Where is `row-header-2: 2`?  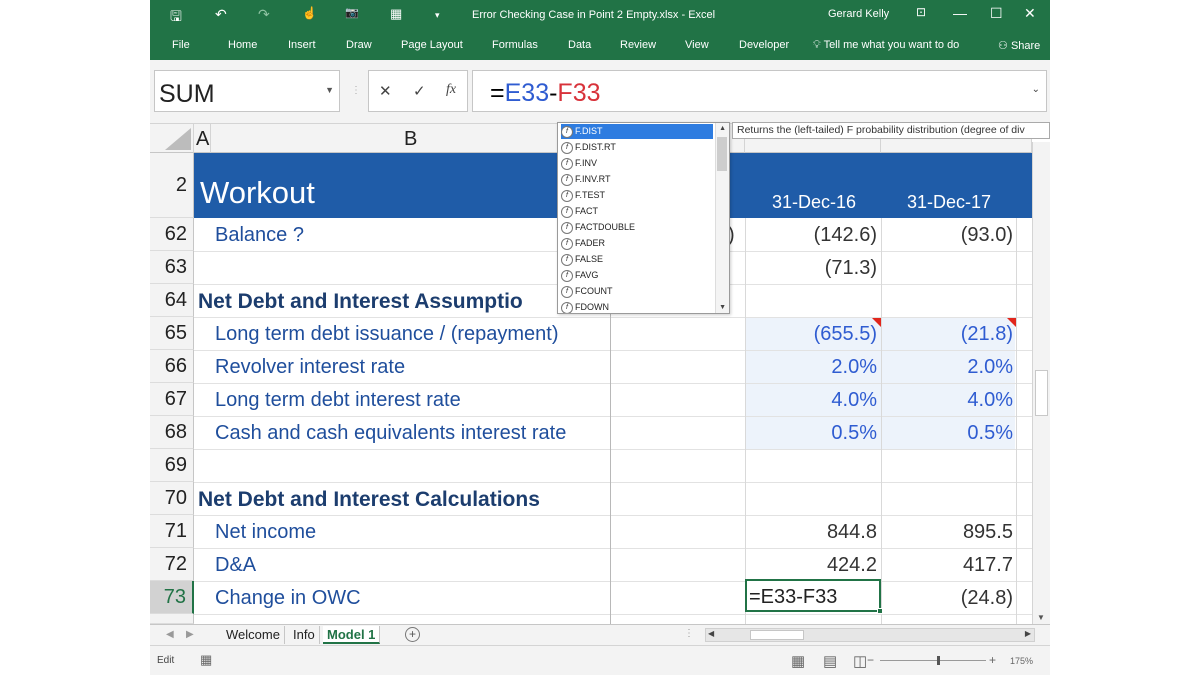 row-header-2: 2 is located at coordinates (172, 185).